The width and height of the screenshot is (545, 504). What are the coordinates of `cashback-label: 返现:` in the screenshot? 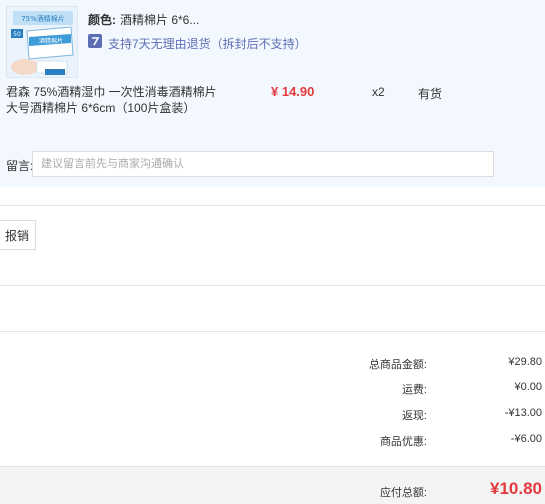 It's located at (414, 416).